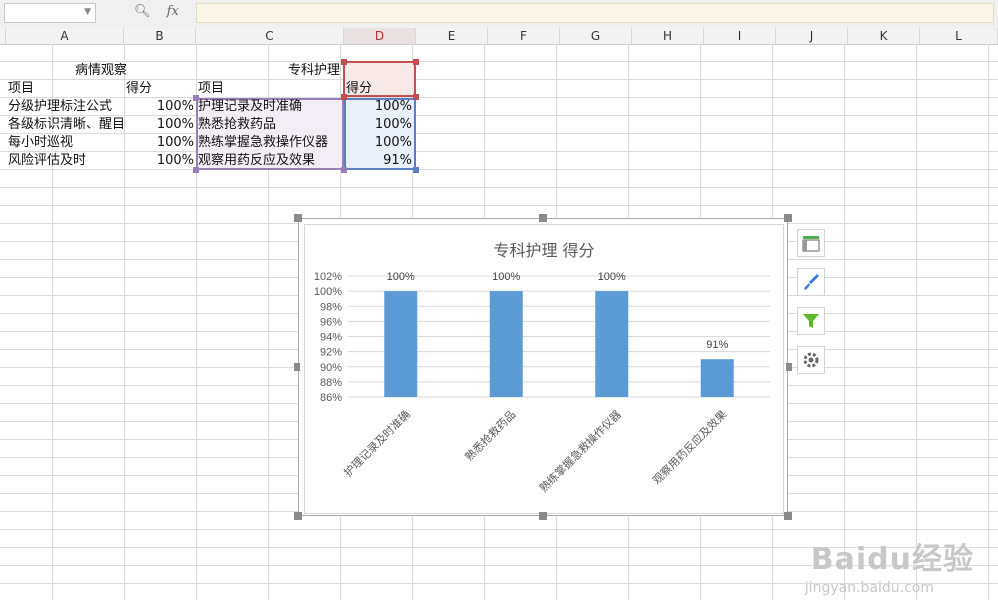 The height and width of the screenshot is (600, 998). What do you see at coordinates (379, 143) in the screenshot?
I see `cell-d5: 100%` at bounding box center [379, 143].